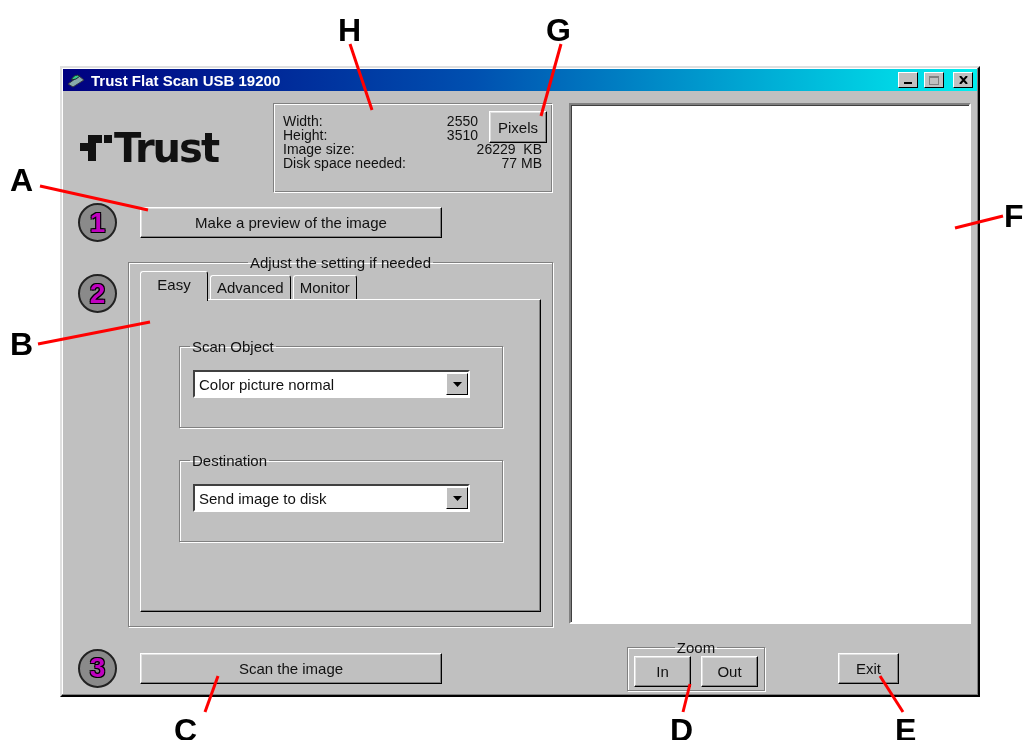 The image size is (1026, 740). What do you see at coordinates (558, 30) in the screenshot?
I see `callout-letter: G` at bounding box center [558, 30].